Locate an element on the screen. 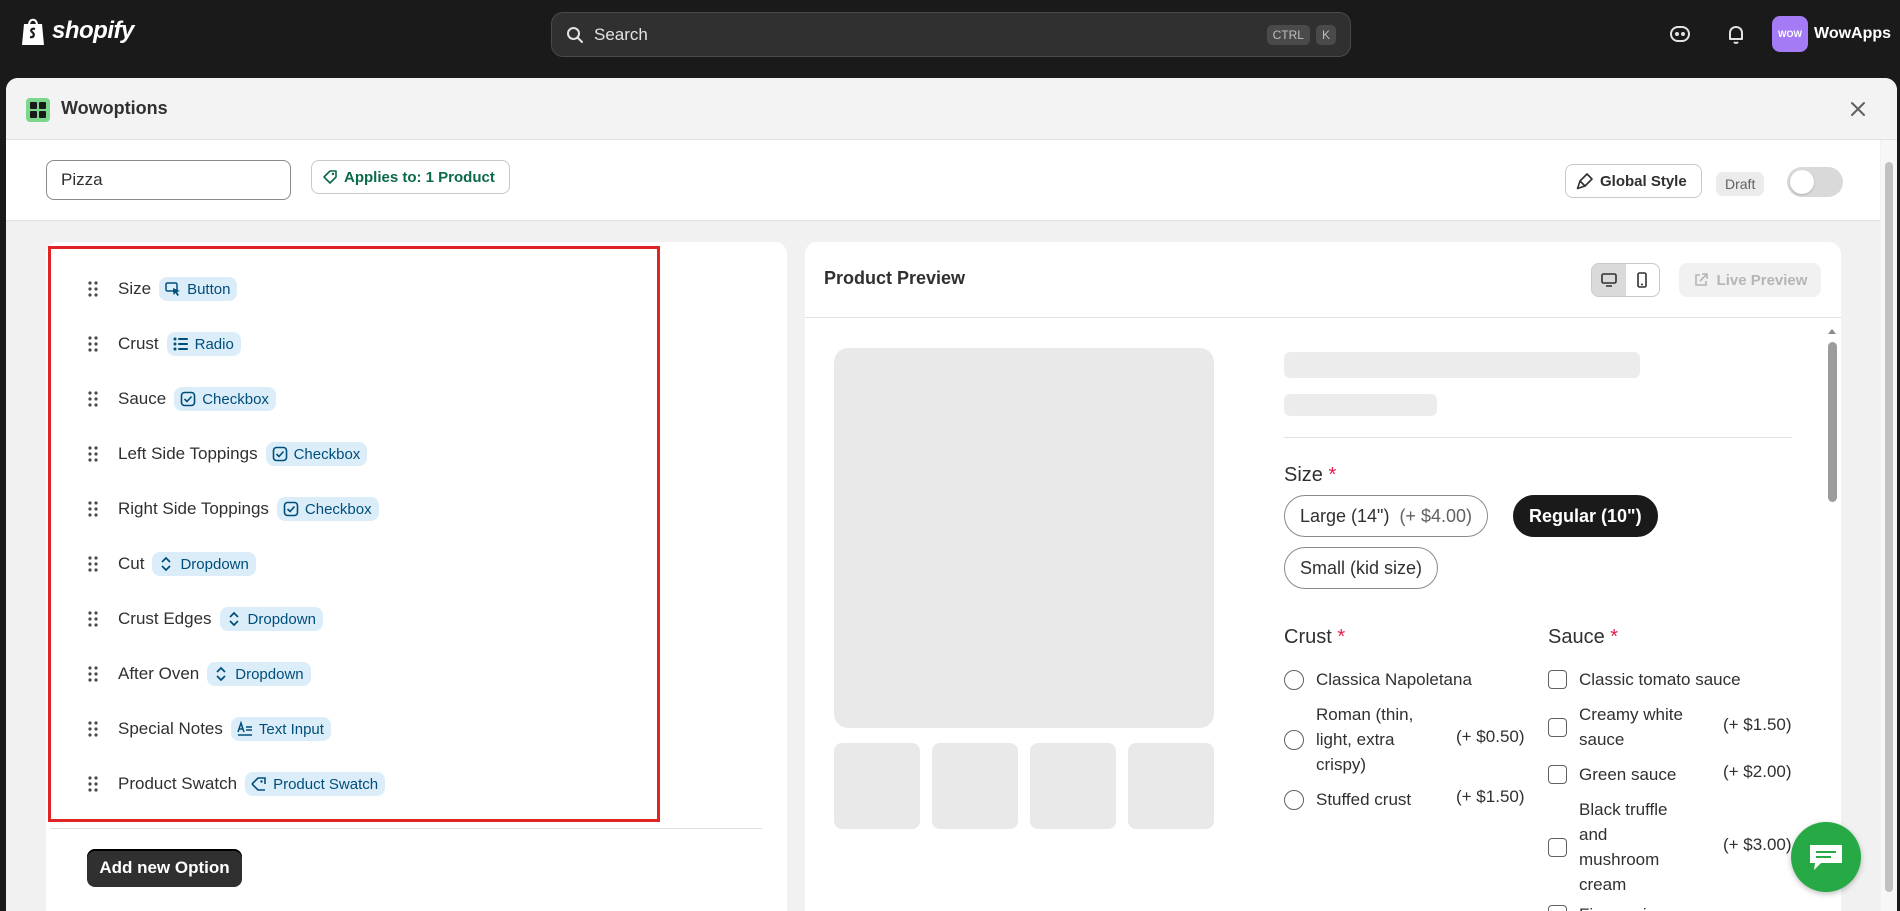 This screenshot has width=1900, height=911. list-icon is located at coordinates (180, 344).